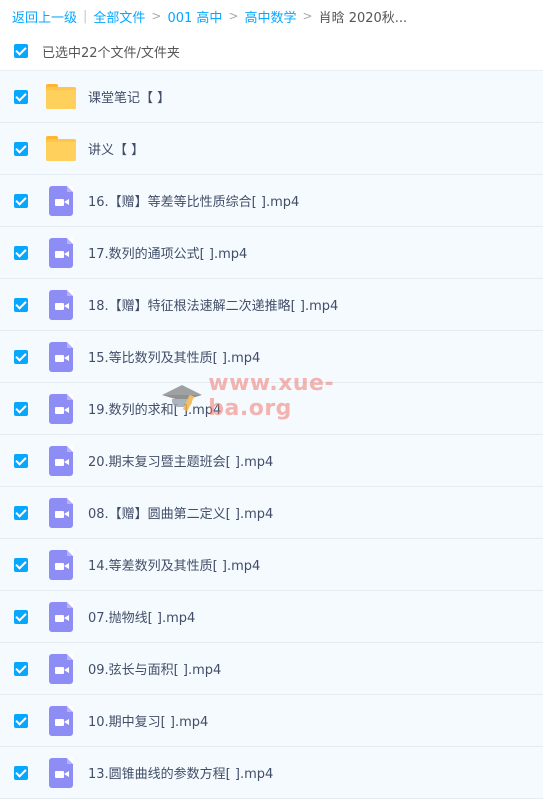 Image resolution: width=543 pixels, height=799 pixels. I want to click on file-name: 18.【赠】特征根法速解二次递推略[ ].mp4, so click(213, 304).